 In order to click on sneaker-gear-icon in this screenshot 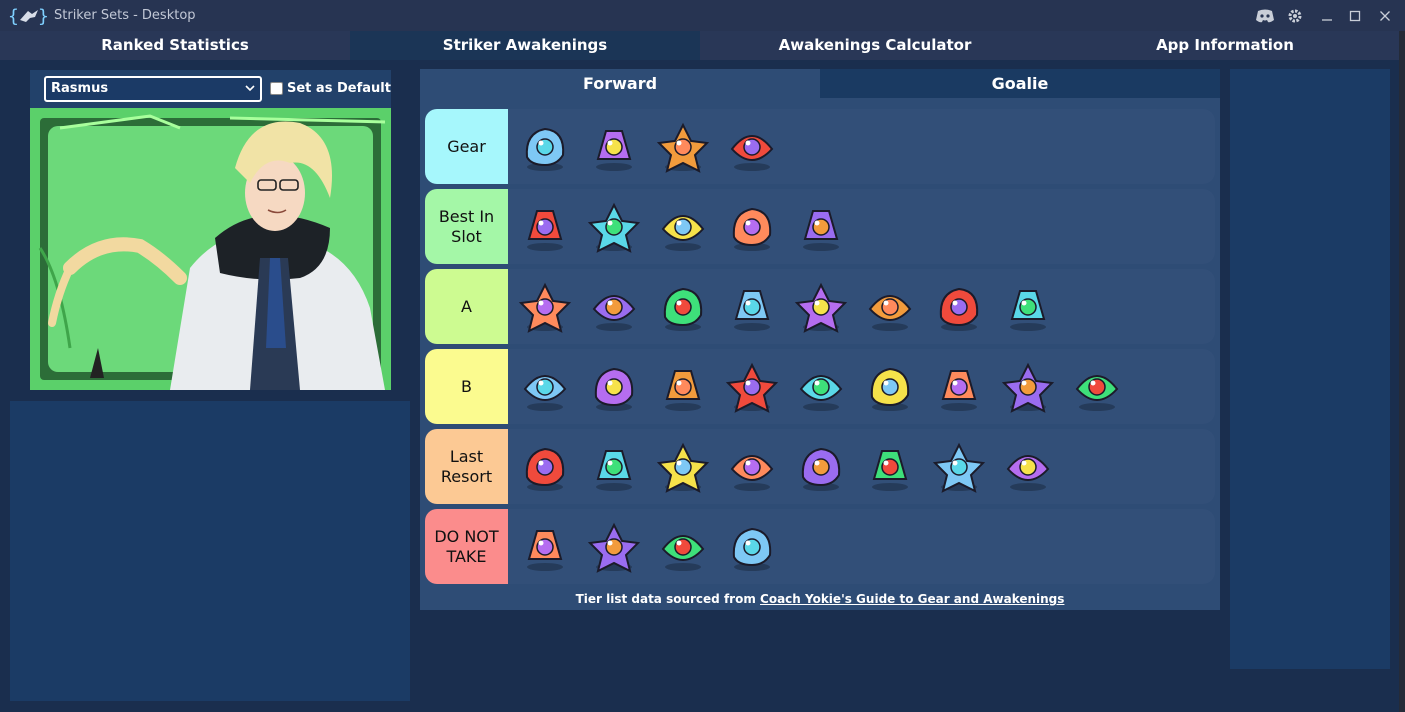, I will do `click(614, 147)`.